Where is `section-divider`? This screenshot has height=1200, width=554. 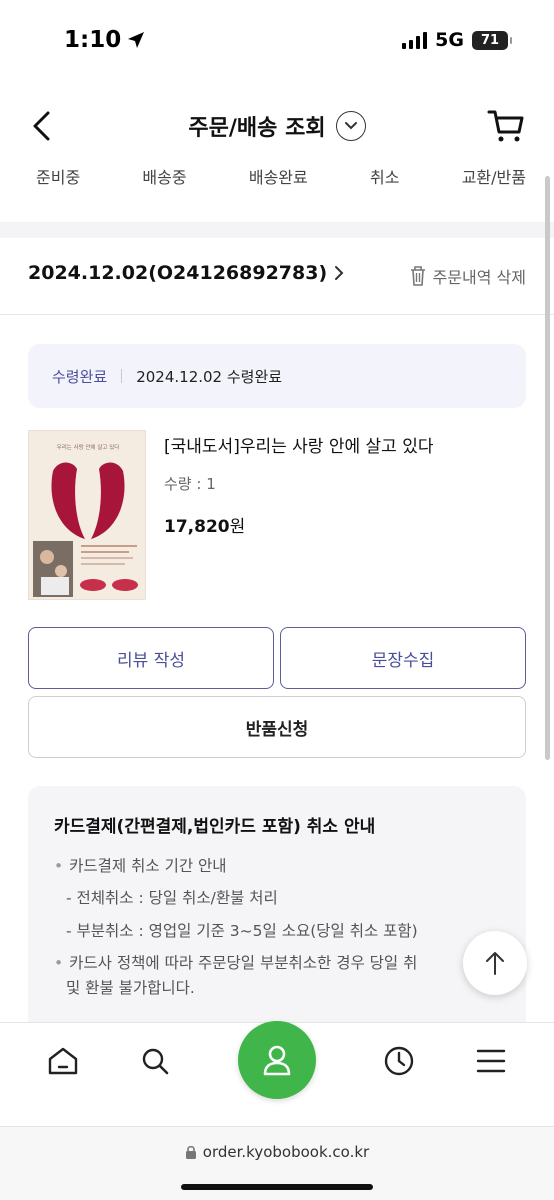
section-divider is located at coordinates (277, 230).